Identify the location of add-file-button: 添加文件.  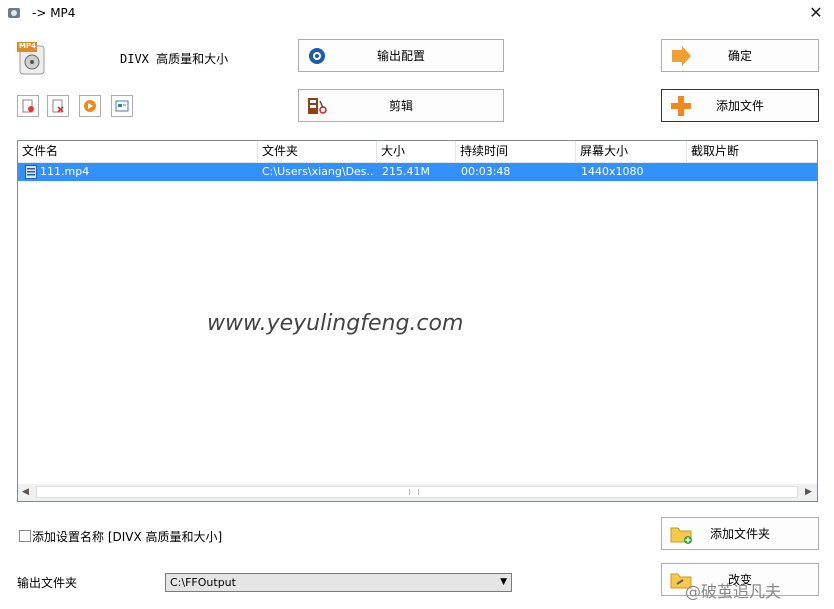
(740, 105).